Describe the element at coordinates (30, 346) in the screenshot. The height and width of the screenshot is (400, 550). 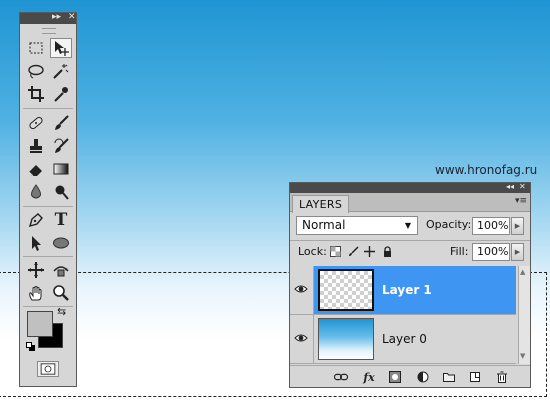
I see `default-colors-icon` at that location.